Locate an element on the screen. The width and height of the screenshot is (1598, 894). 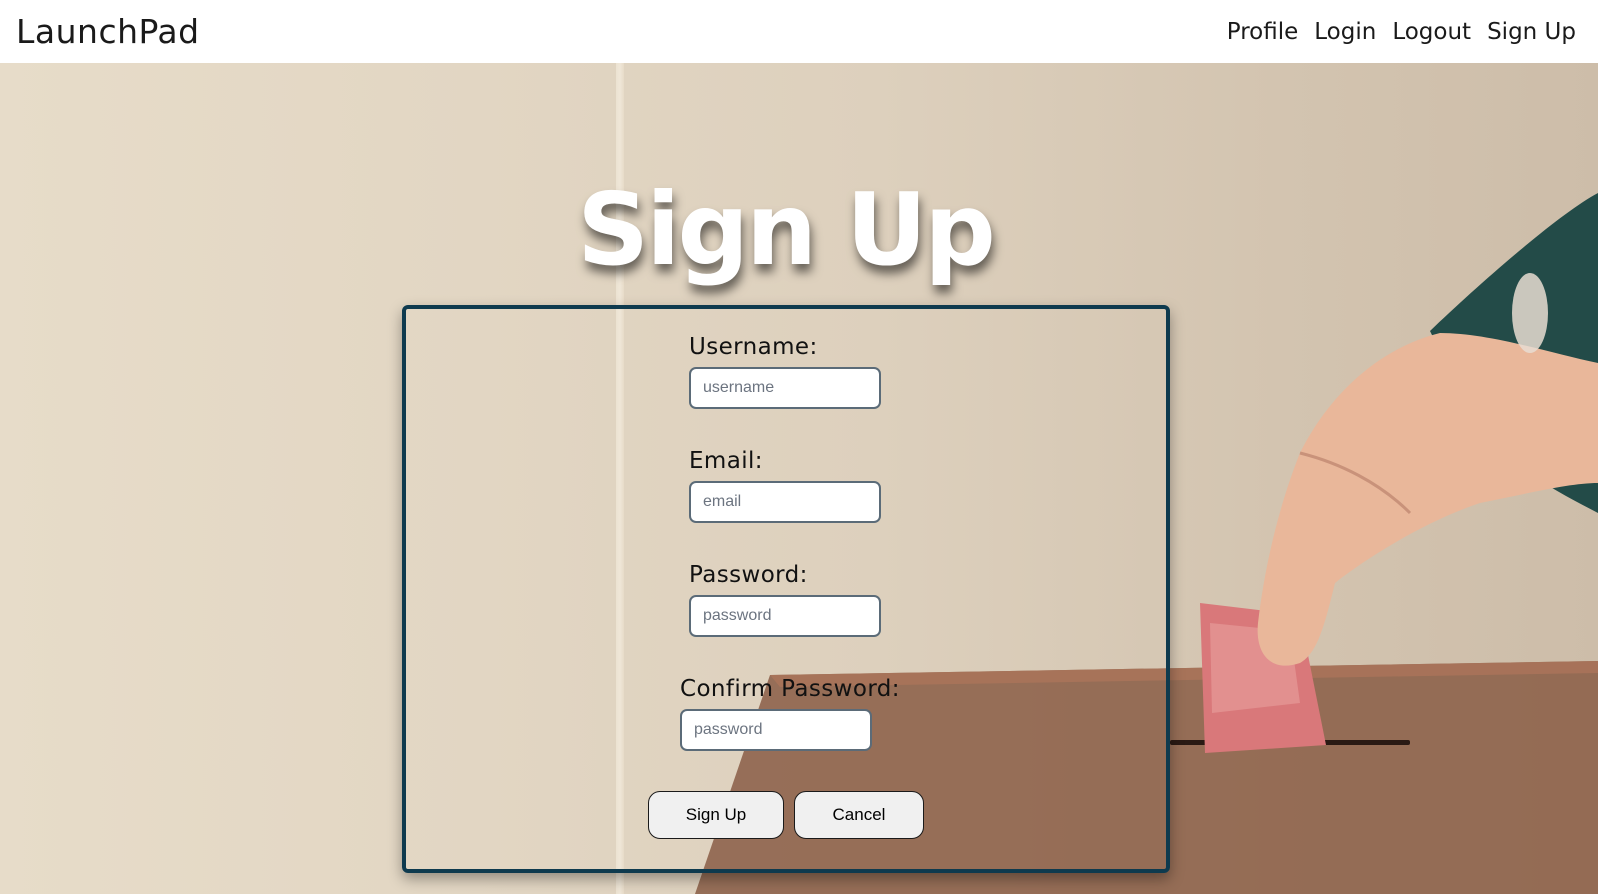
nav-link-profile: Profile is located at coordinates (1263, 32).